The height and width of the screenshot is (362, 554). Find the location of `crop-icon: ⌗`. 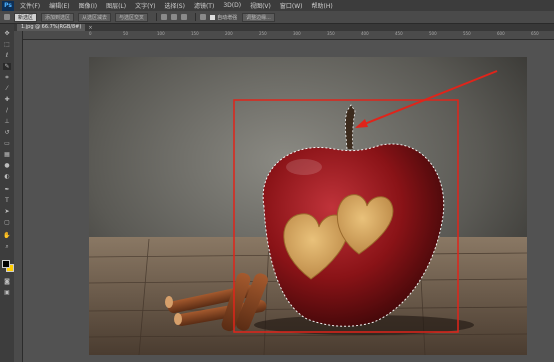

crop-icon: ⌗ is located at coordinates (7, 77).